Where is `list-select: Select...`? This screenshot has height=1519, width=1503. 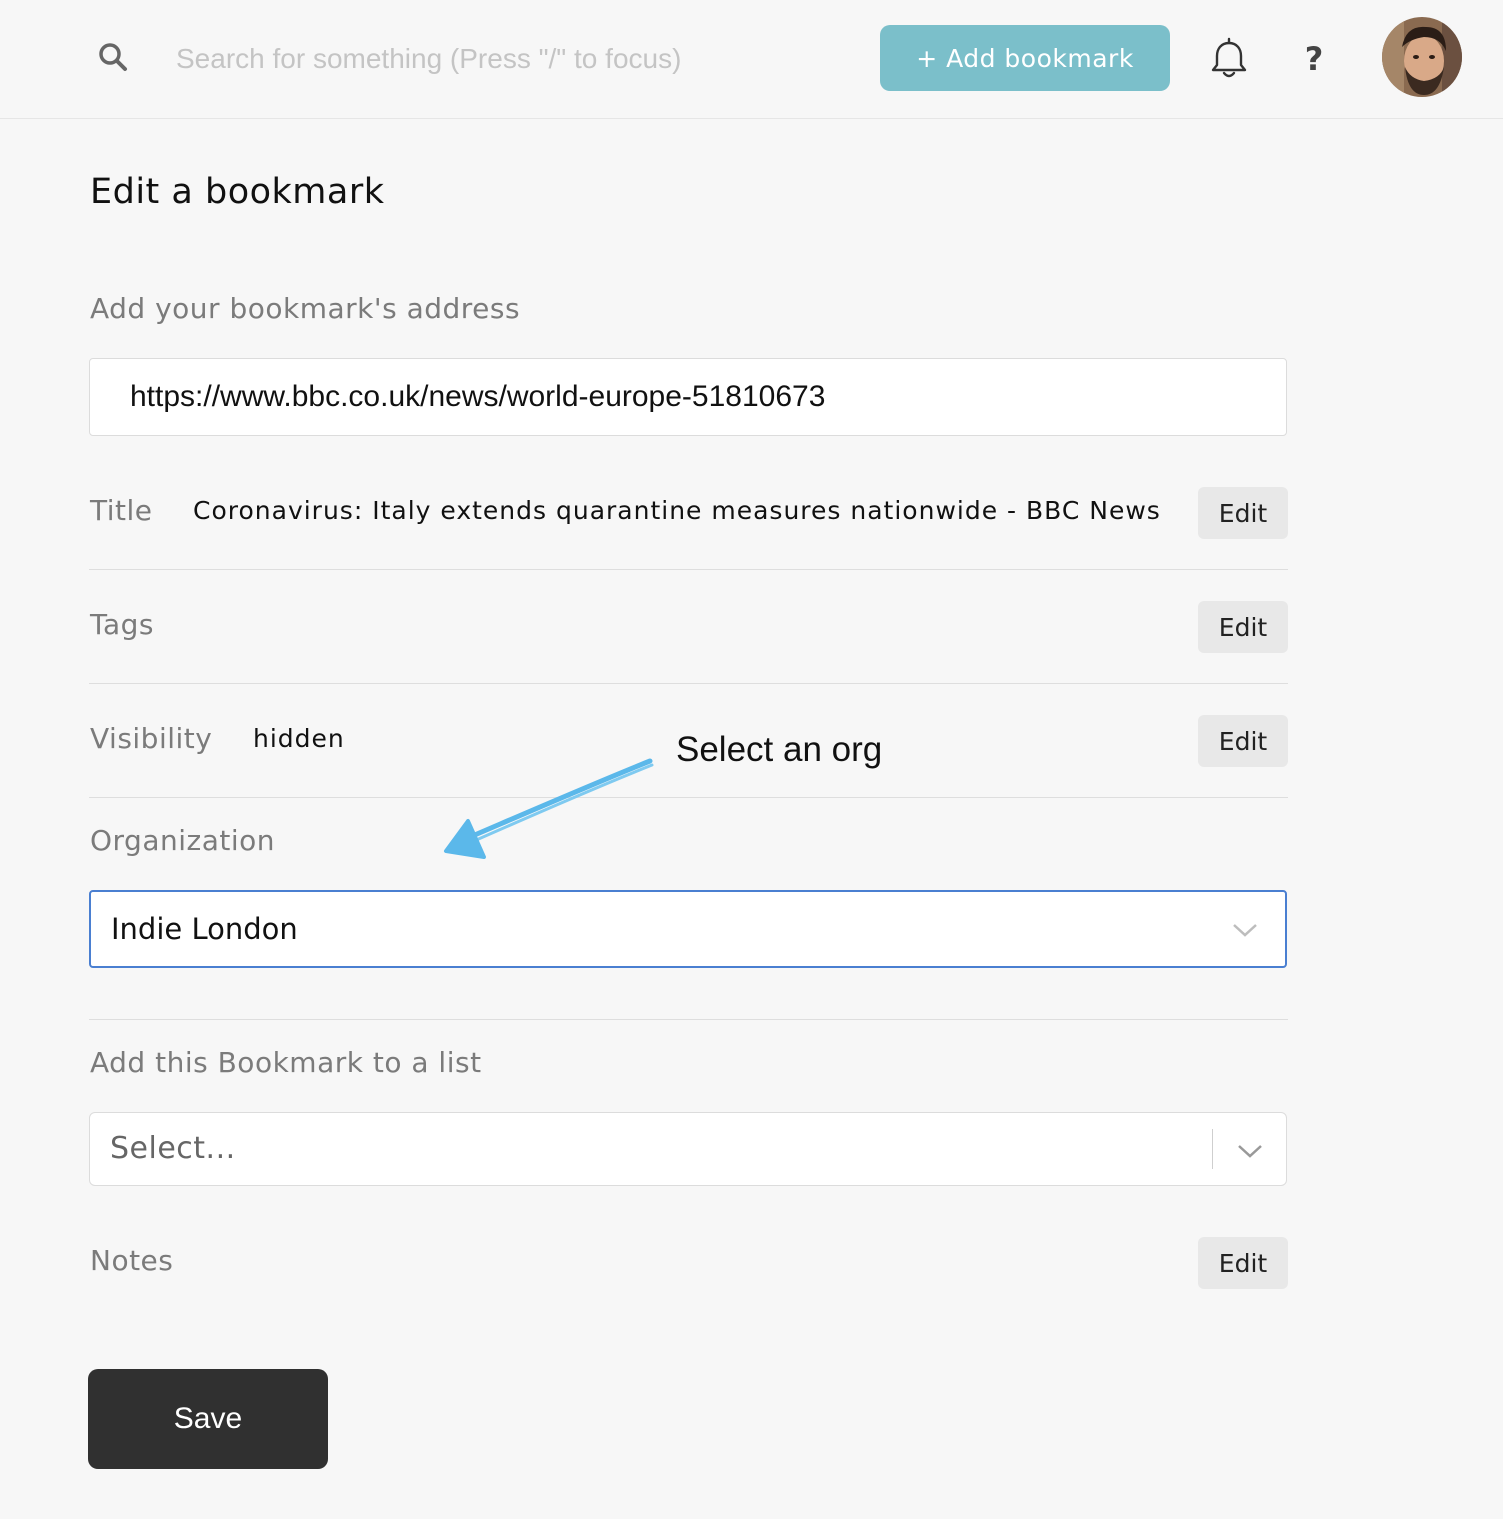
list-select: Select... is located at coordinates (688, 1149).